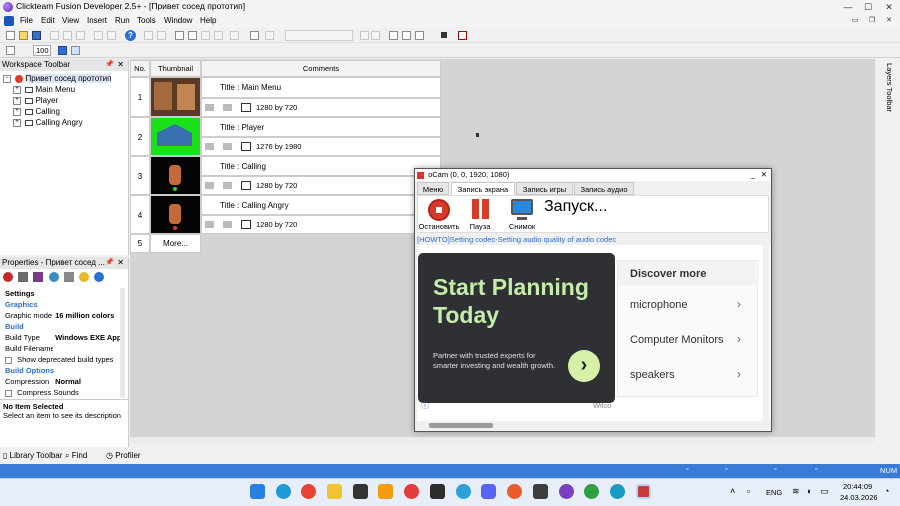 This screenshot has width=900, height=506. Describe the element at coordinates (178, 20) in the screenshot. I see `menu-window: Window` at that location.